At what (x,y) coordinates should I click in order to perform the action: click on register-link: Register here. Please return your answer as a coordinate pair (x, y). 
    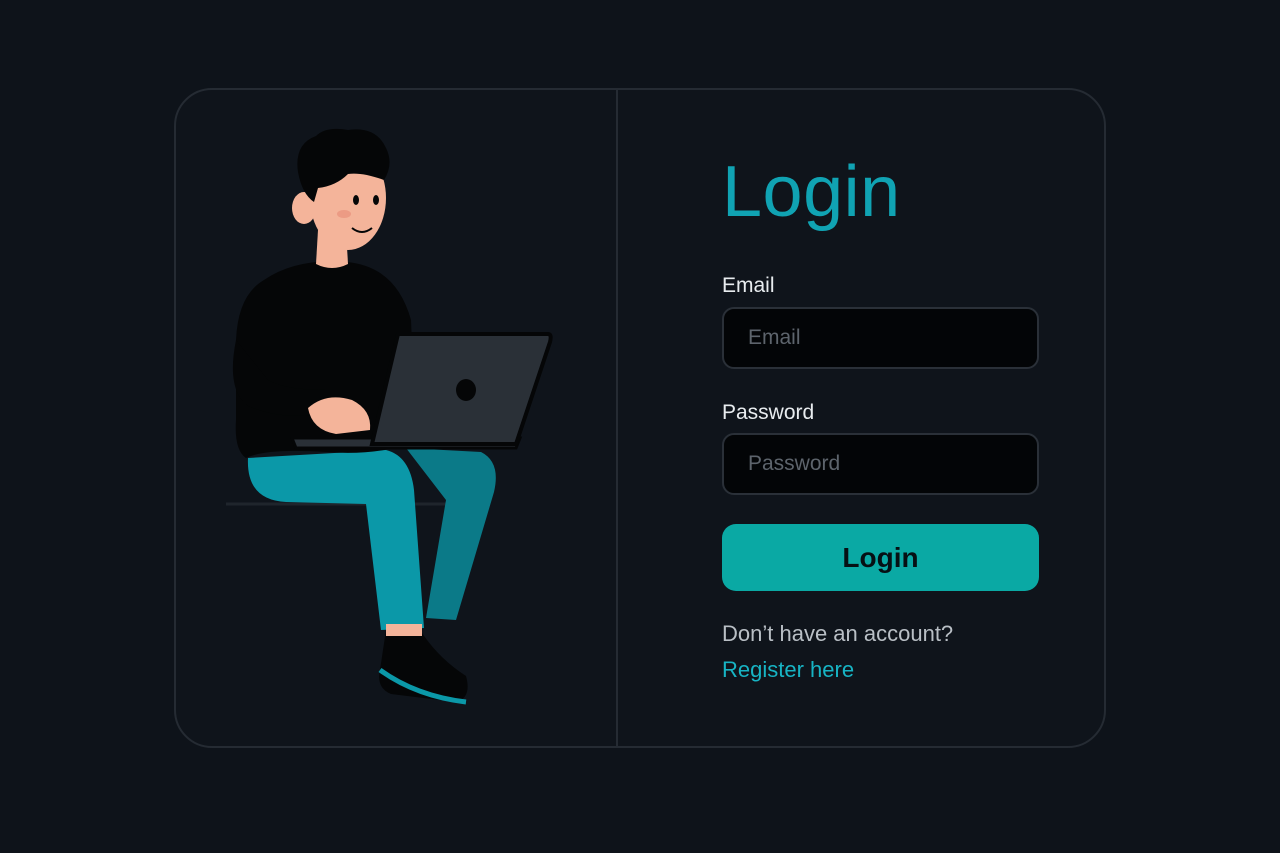
    Looking at the image, I should click on (788, 670).